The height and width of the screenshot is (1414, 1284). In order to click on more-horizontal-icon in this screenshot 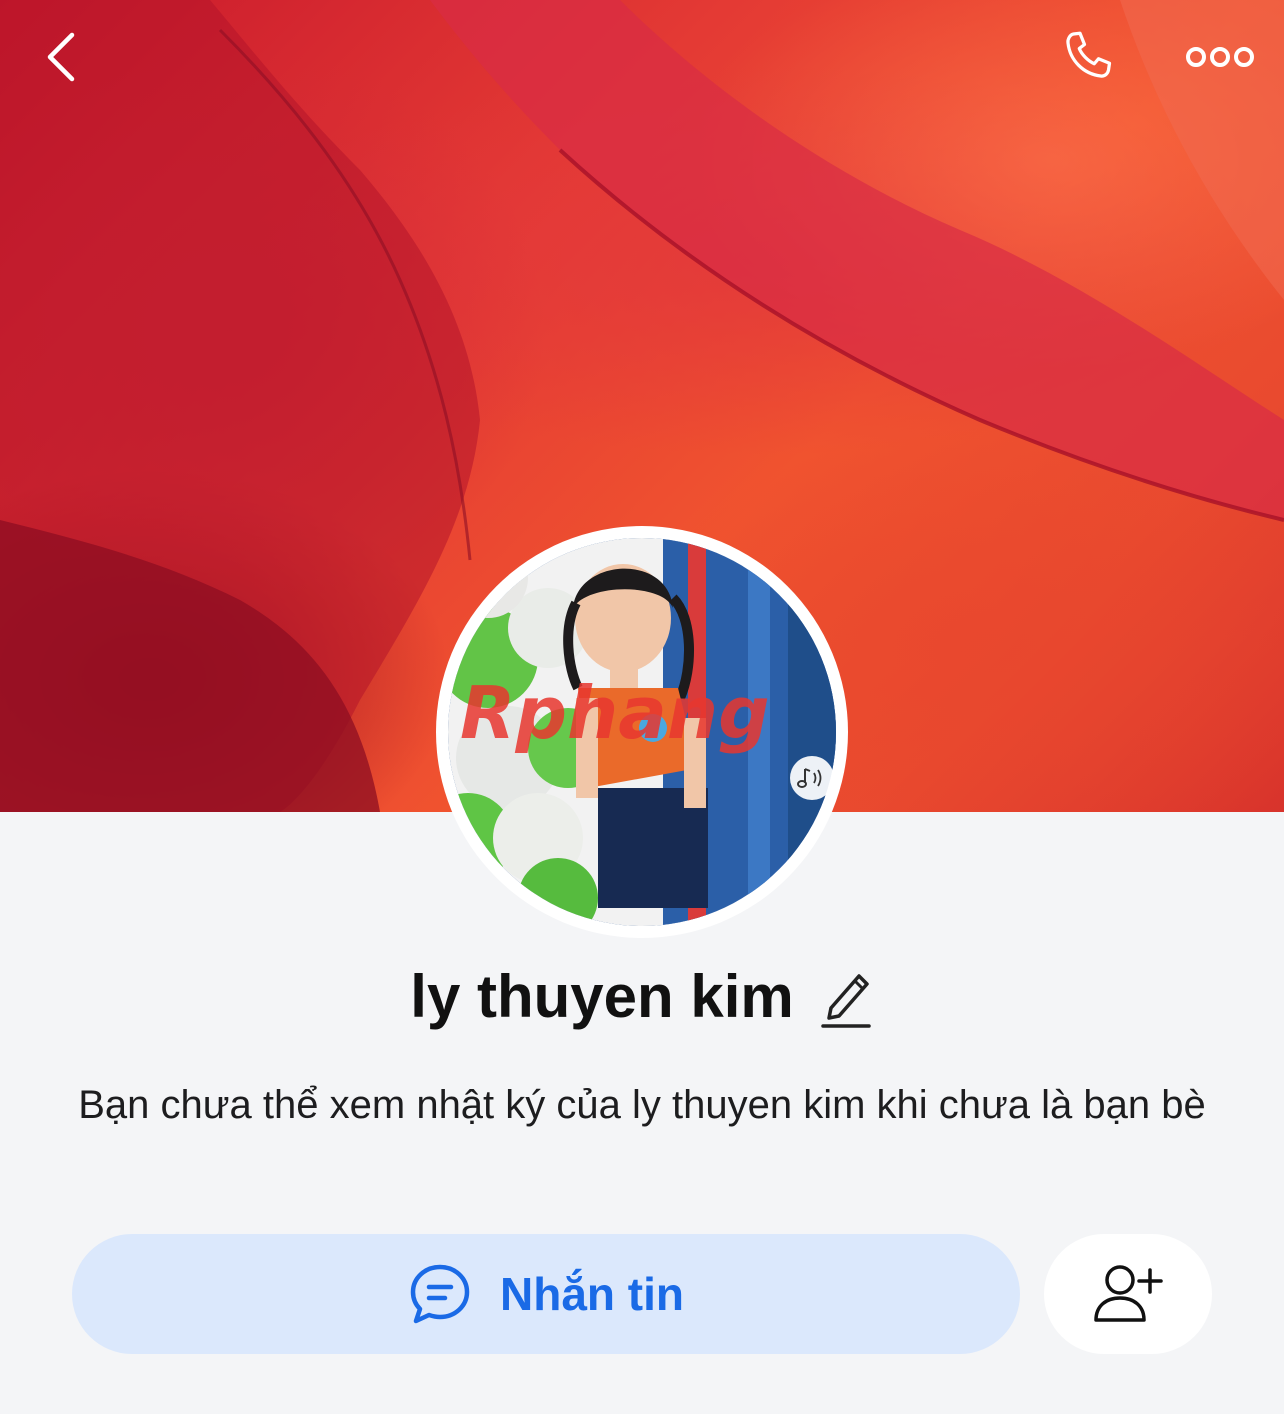, I will do `click(1220, 57)`.